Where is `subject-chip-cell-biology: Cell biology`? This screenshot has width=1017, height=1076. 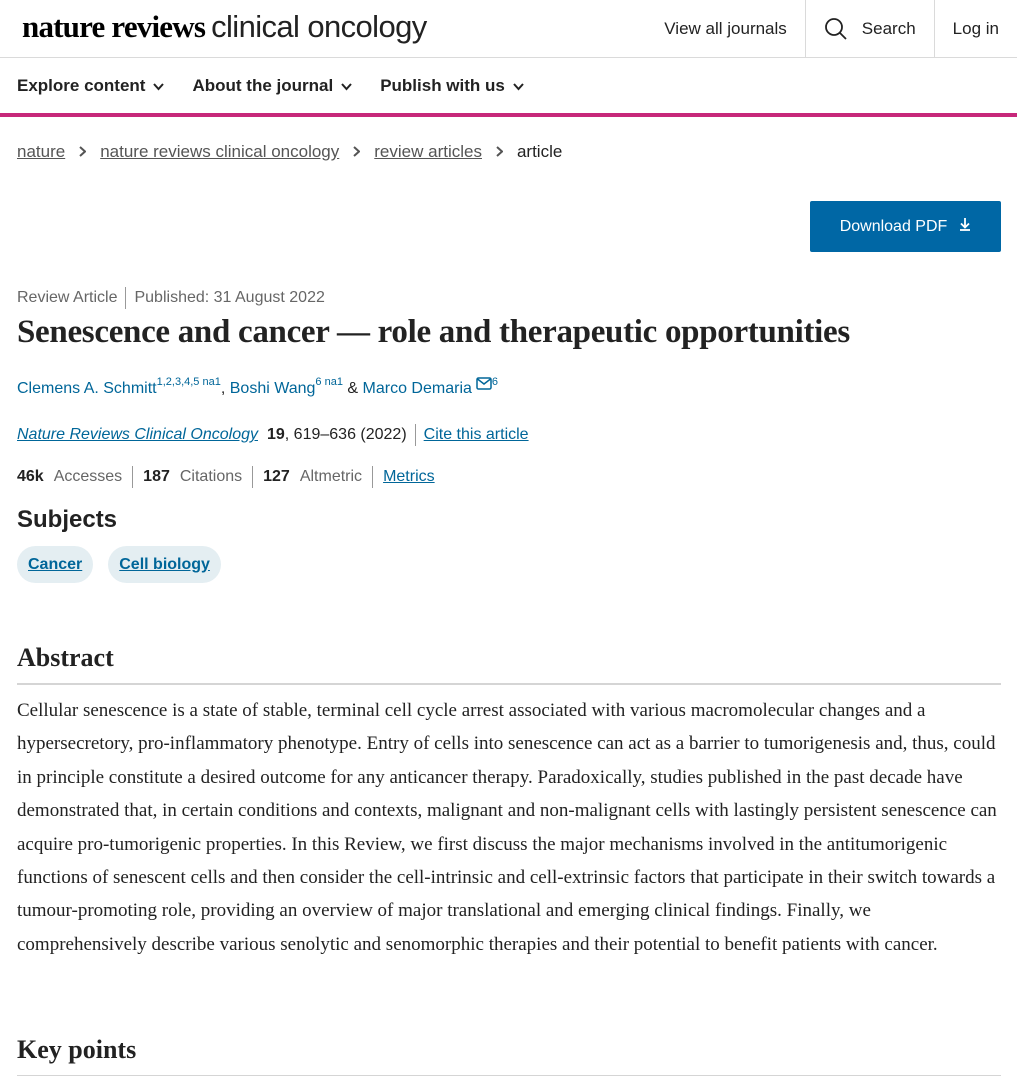
subject-chip-cell-biology: Cell biology is located at coordinates (164, 564).